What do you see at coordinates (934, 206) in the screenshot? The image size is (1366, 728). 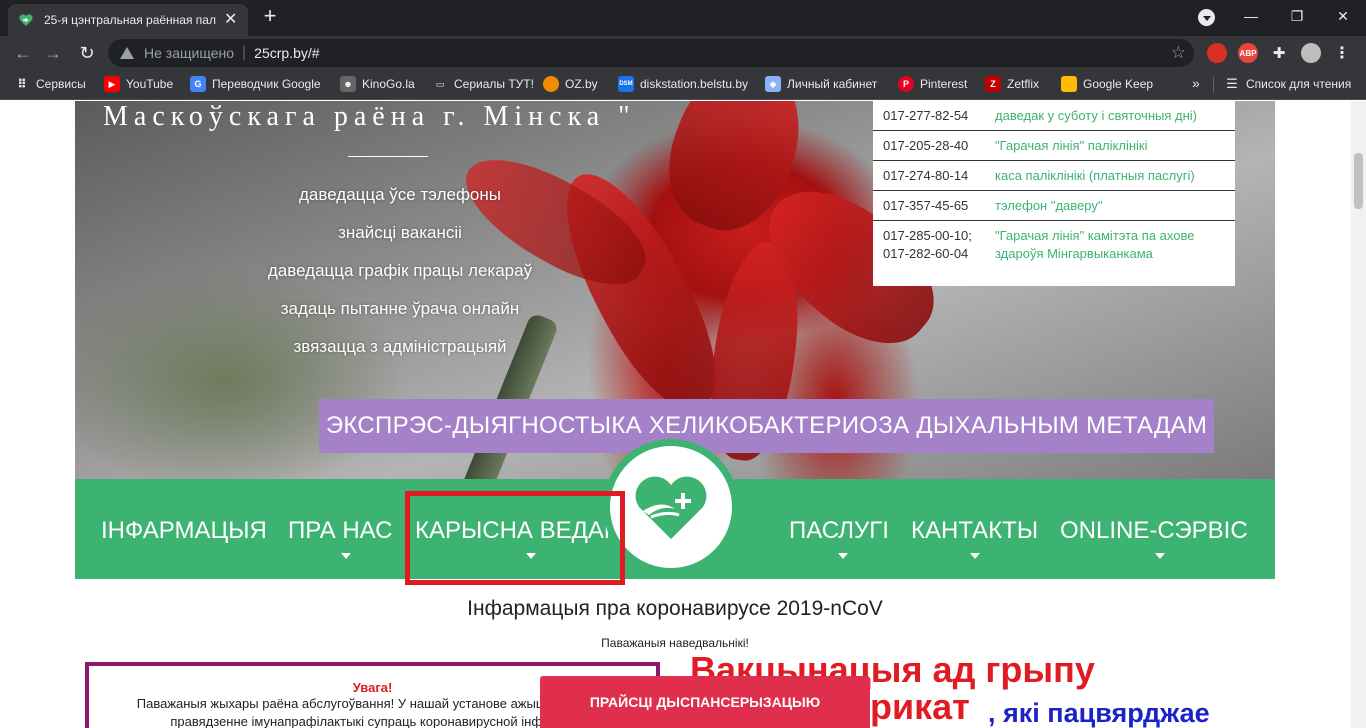 I see `phone-number: 017-357-45-65` at bounding box center [934, 206].